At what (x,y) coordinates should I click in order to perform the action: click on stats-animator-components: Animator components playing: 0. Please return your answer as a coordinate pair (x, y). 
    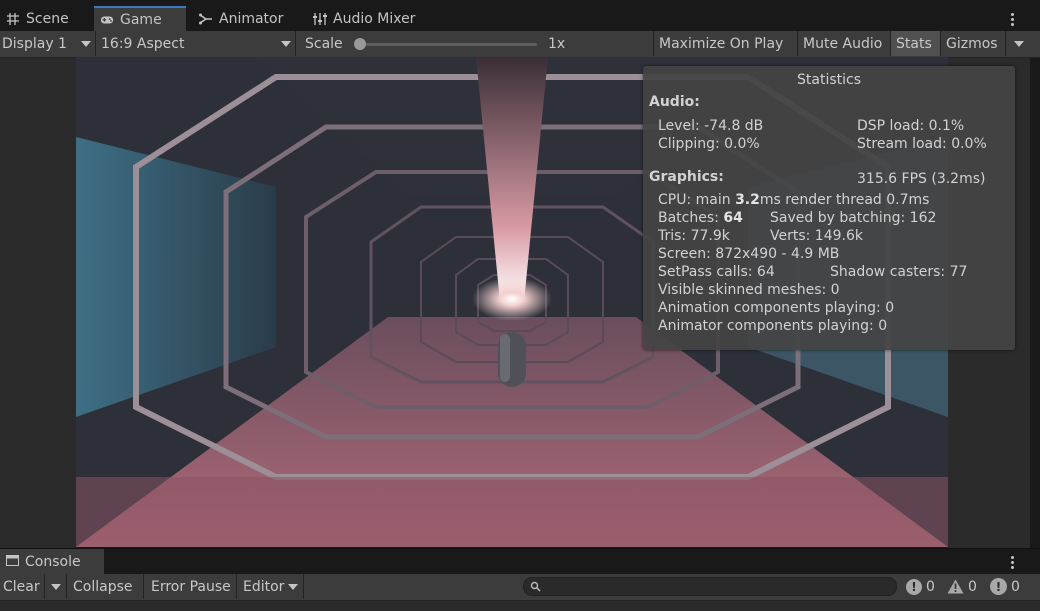
    Looking at the image, I should click on (773, 326).